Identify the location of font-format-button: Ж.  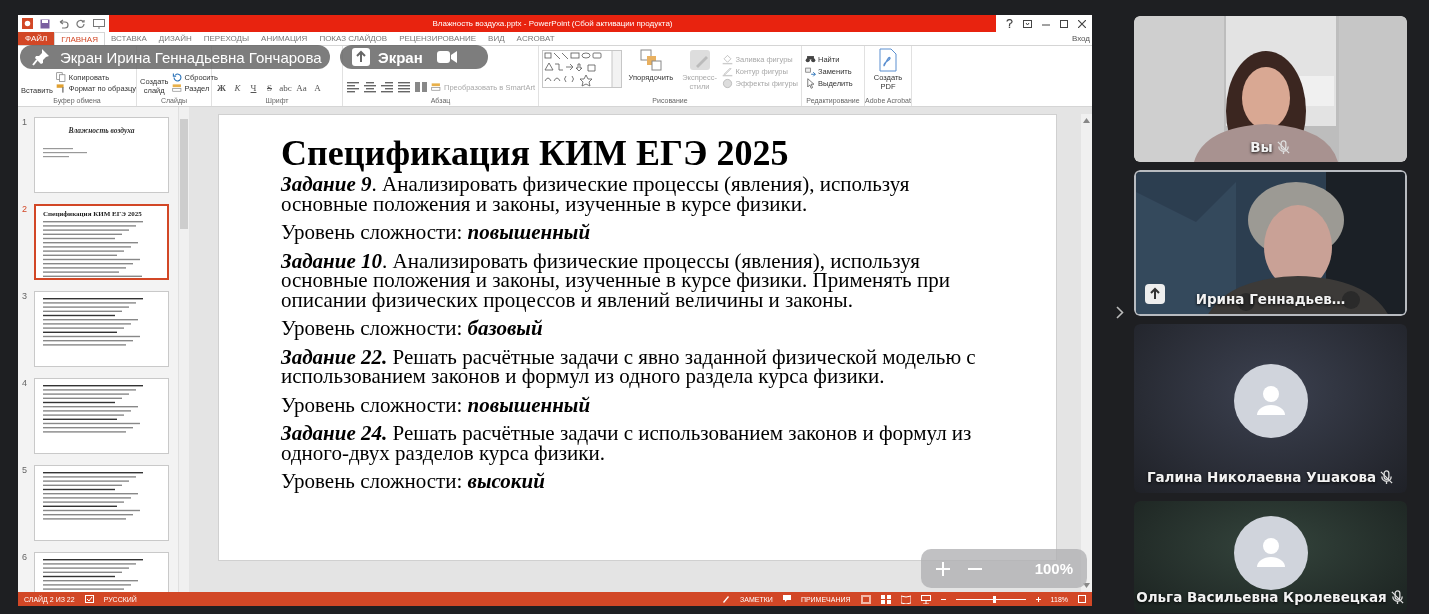
(221, 88).